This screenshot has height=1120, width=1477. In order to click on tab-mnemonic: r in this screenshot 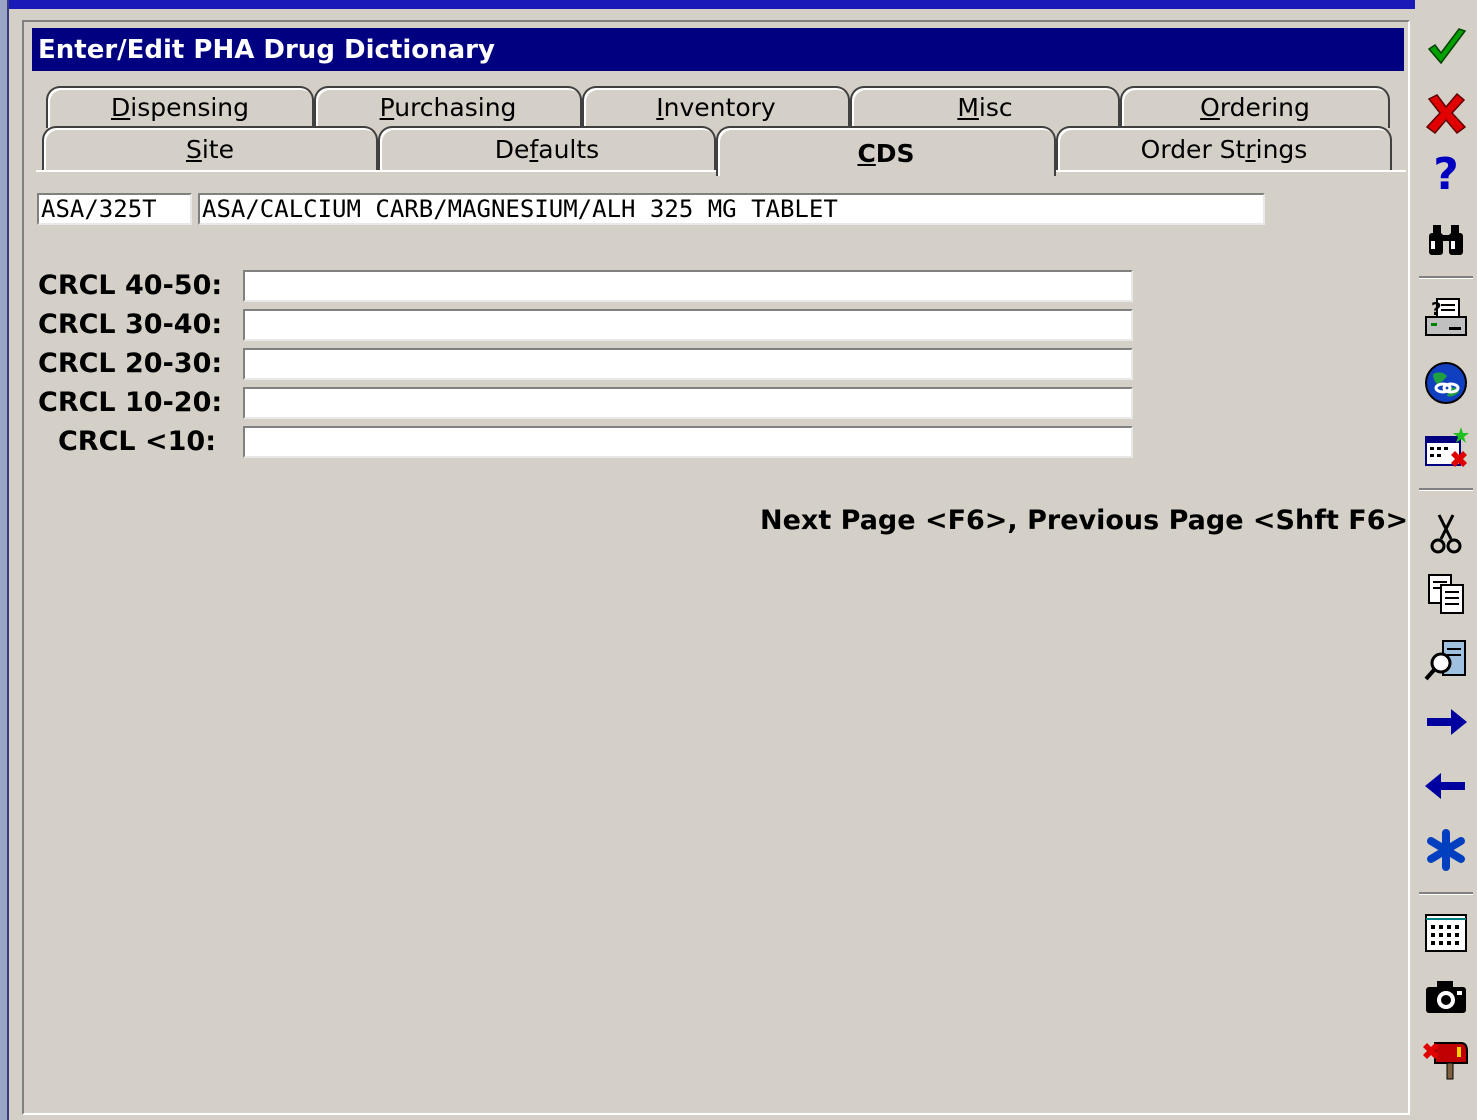, I will do `click(1250, 149)`.